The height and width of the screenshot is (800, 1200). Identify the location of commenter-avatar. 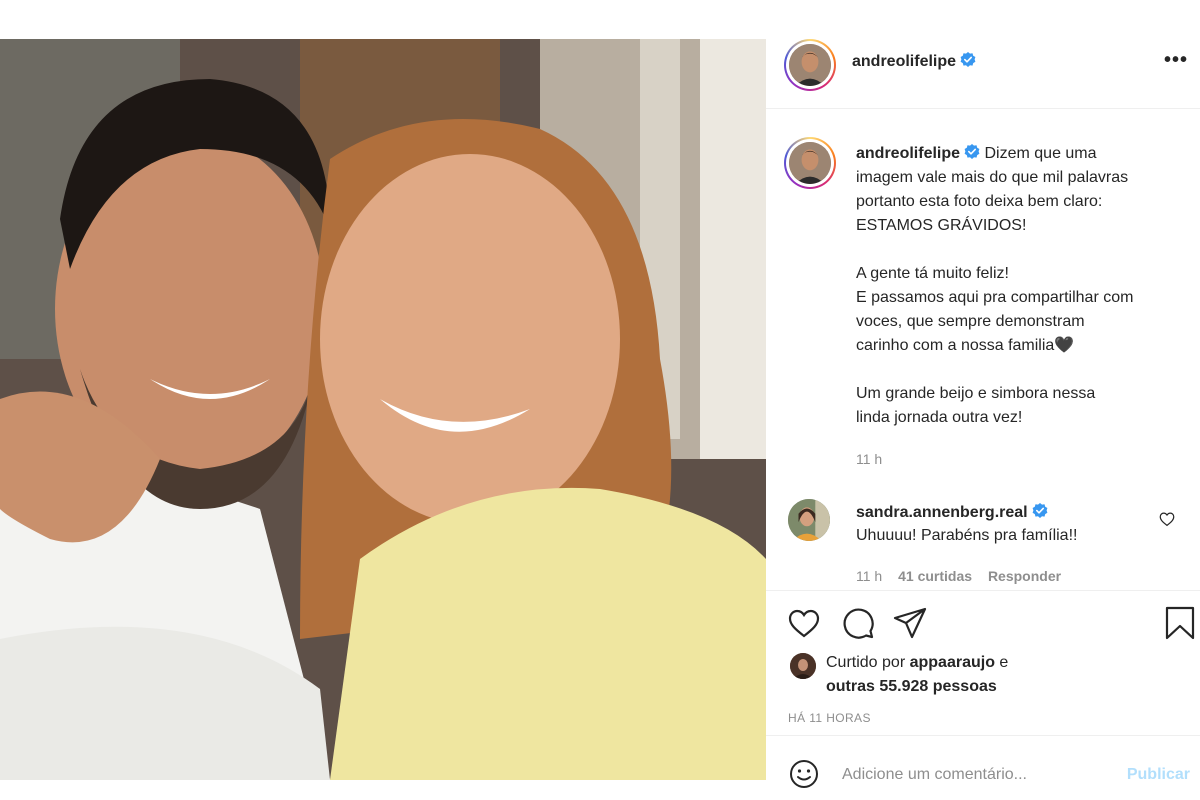
(809, 520).